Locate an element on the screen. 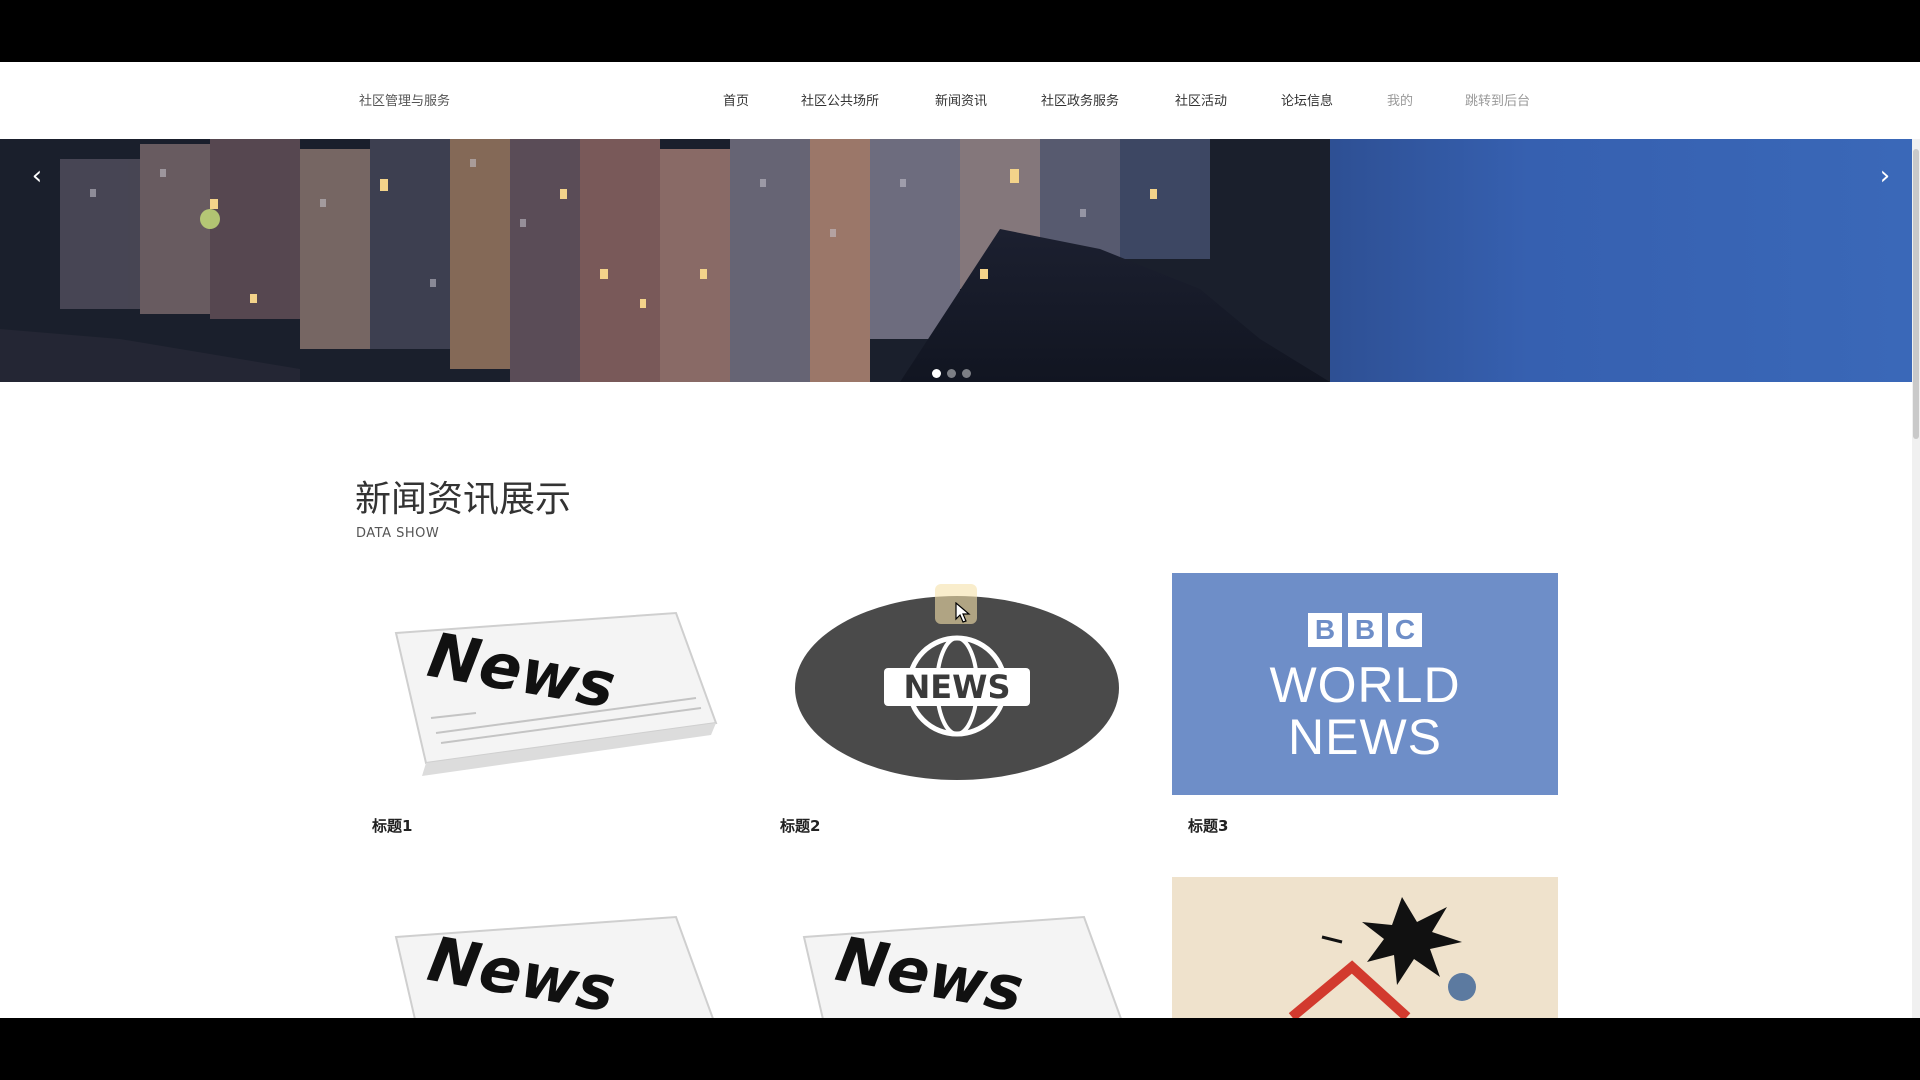  mouse-pointer-icon is located at coordinates (963, 612).